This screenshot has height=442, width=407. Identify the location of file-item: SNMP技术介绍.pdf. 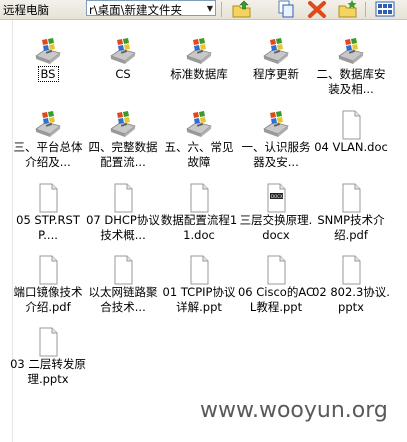
(351, 204).